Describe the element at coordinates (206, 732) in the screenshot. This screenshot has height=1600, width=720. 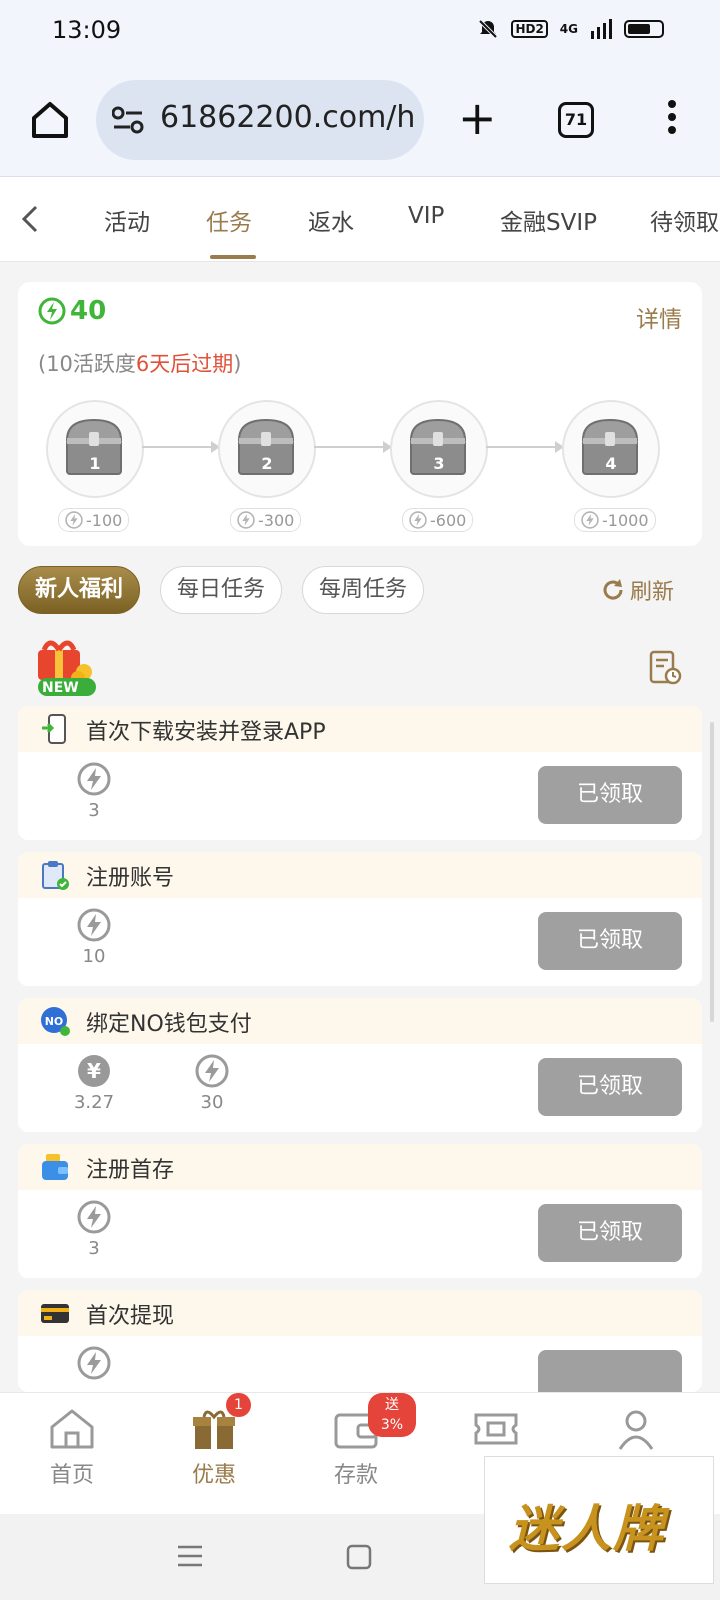
I see `task-title: 首次下载安装并登录APP` at that location.